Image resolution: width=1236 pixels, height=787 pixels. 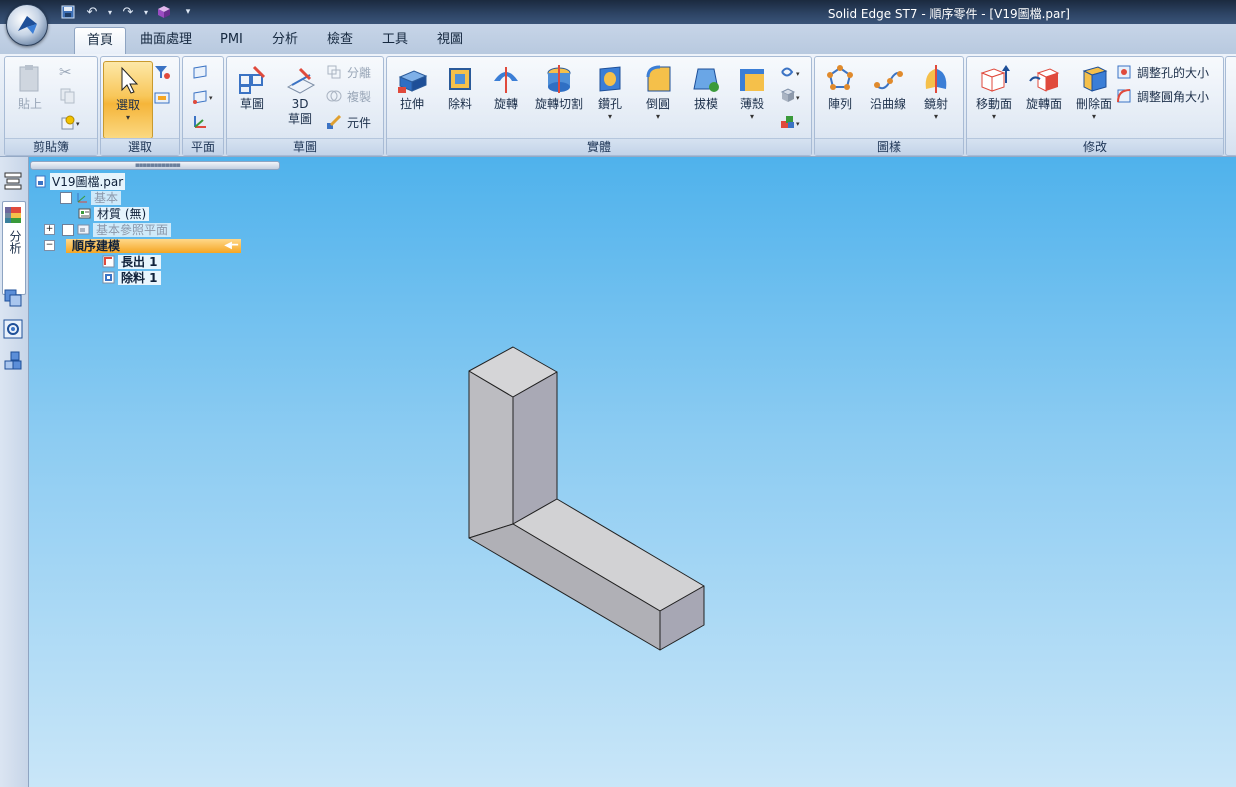 I want to click on hole-button: 鑽孔 ▾, so click(x=610, y=98).